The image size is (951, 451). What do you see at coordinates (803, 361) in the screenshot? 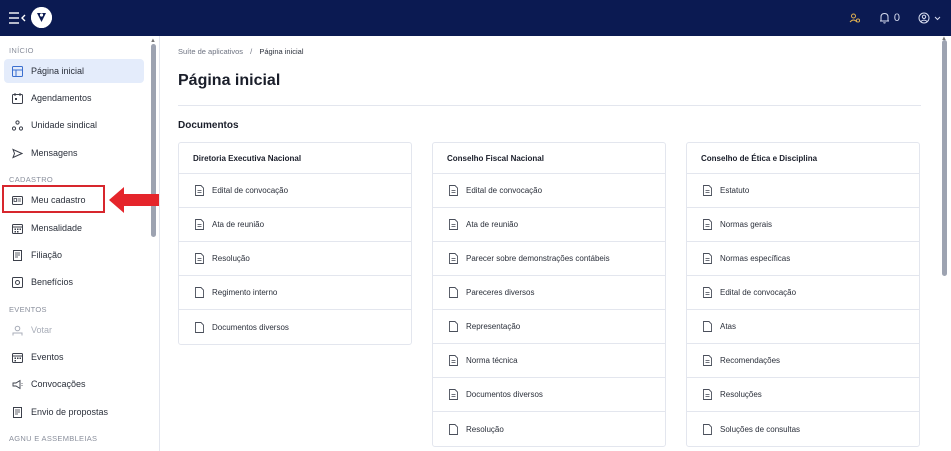
I see `document-link: Recomendações` at bounding box center [803, 361].